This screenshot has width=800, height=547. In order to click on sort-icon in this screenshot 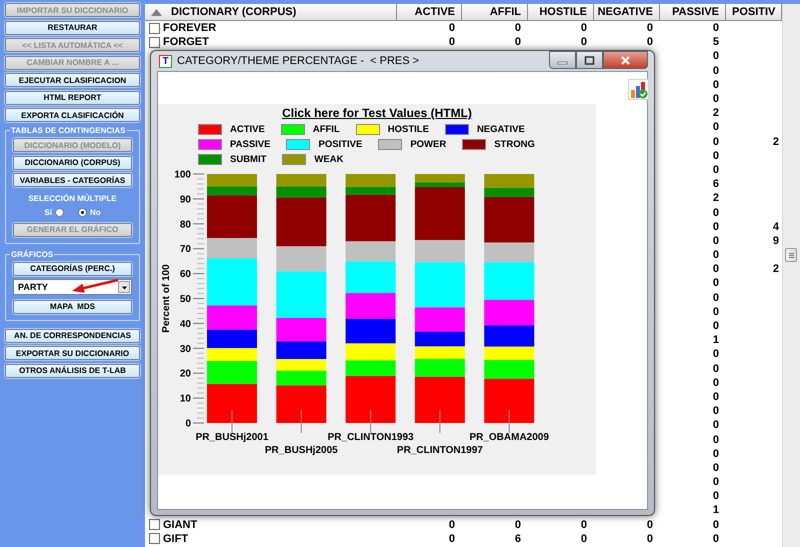, I will do `click(156, 12)`.